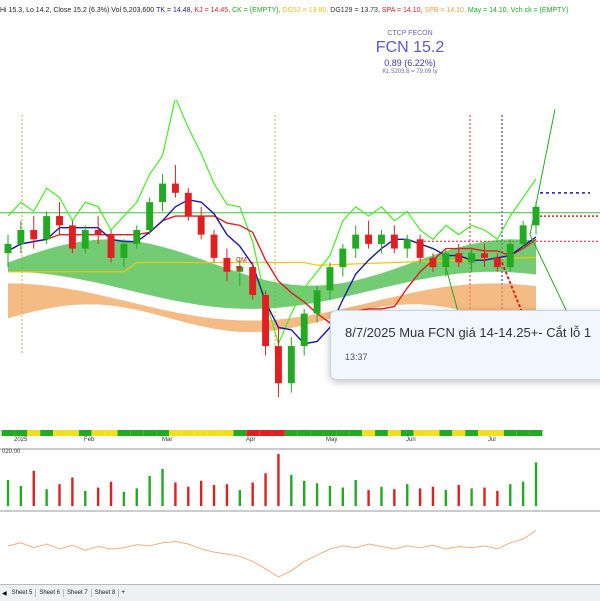 This screenshot has height=601, width=600. What do you see at coordinates (272, 553) in the screenshot?
I see `oscillator-line` at bounding box center [272, 553].